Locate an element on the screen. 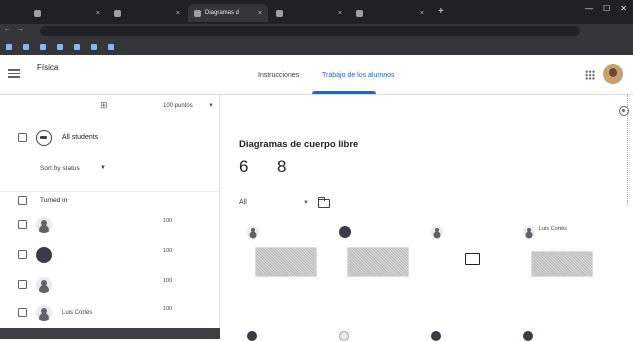  assigned-count: 8 is located at coordinates (282, 166).